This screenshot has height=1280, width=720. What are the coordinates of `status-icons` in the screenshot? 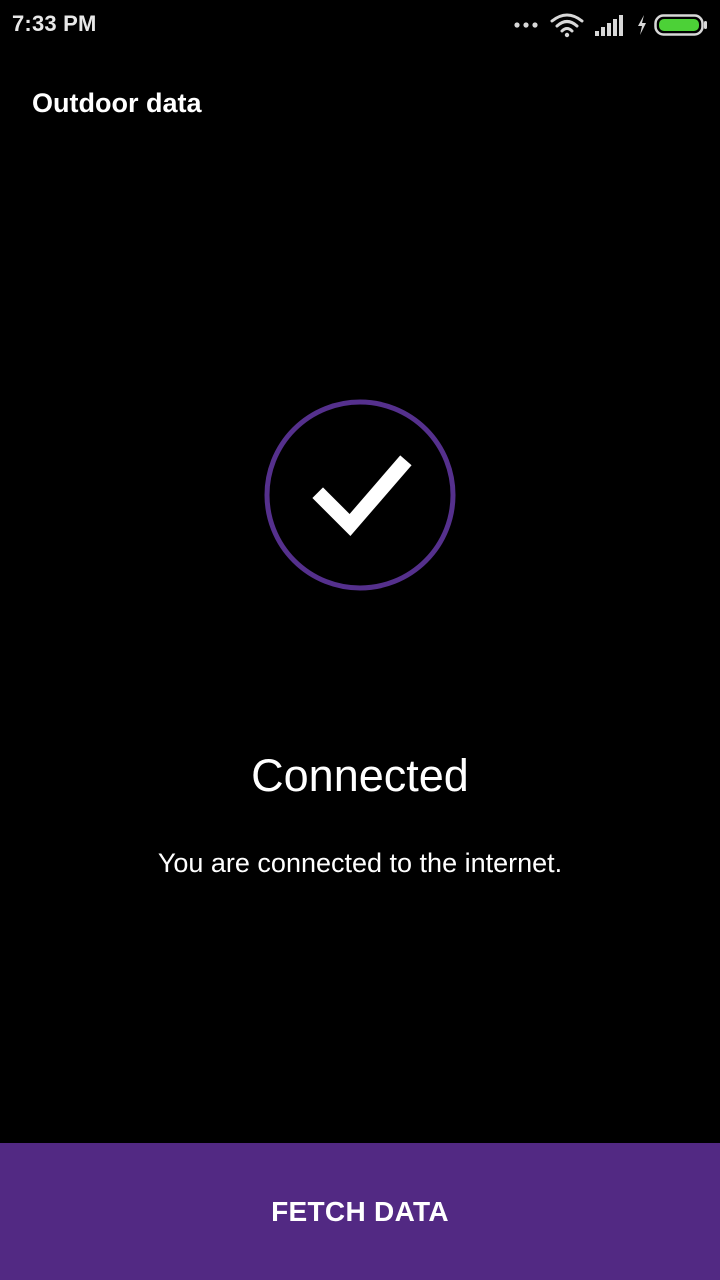 It's located at (611, 25).